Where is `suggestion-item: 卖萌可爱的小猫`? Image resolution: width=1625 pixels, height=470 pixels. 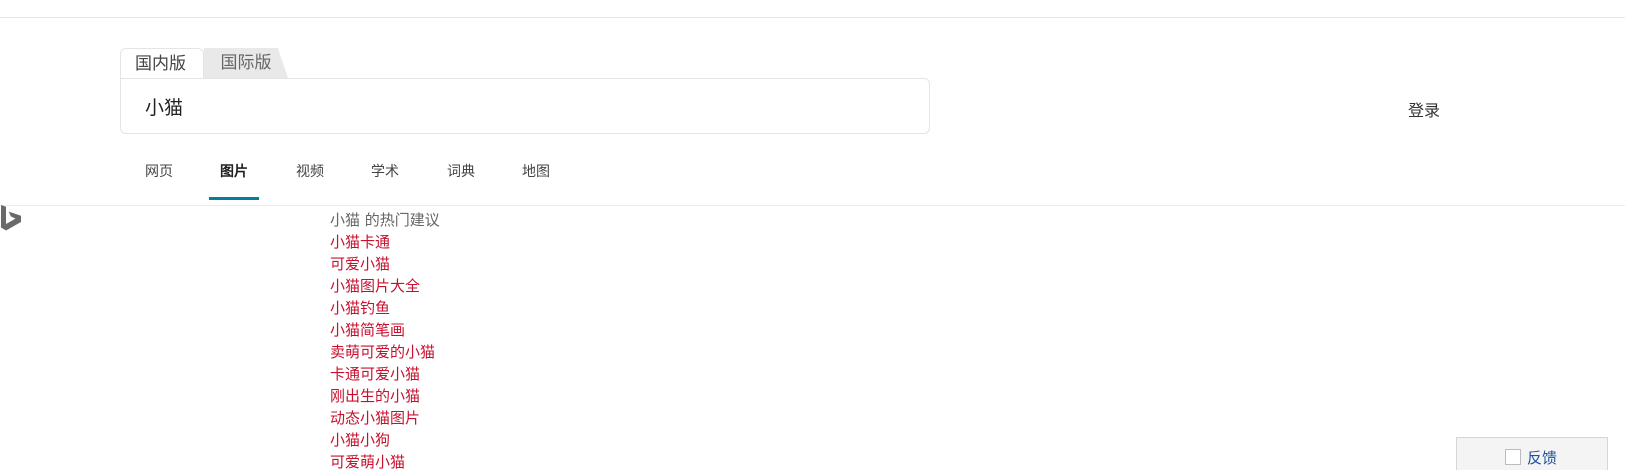
suggestion-item: 卖萌可爱的小猫 is located at coordinates (385, 352).